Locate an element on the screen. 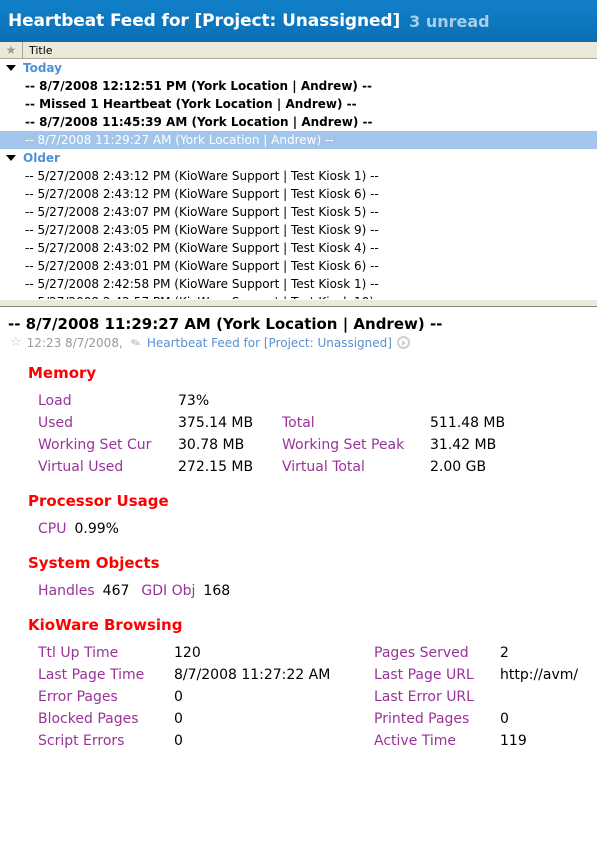  pencil-tag-icon: ✎ is located at coordinates (136, 342).